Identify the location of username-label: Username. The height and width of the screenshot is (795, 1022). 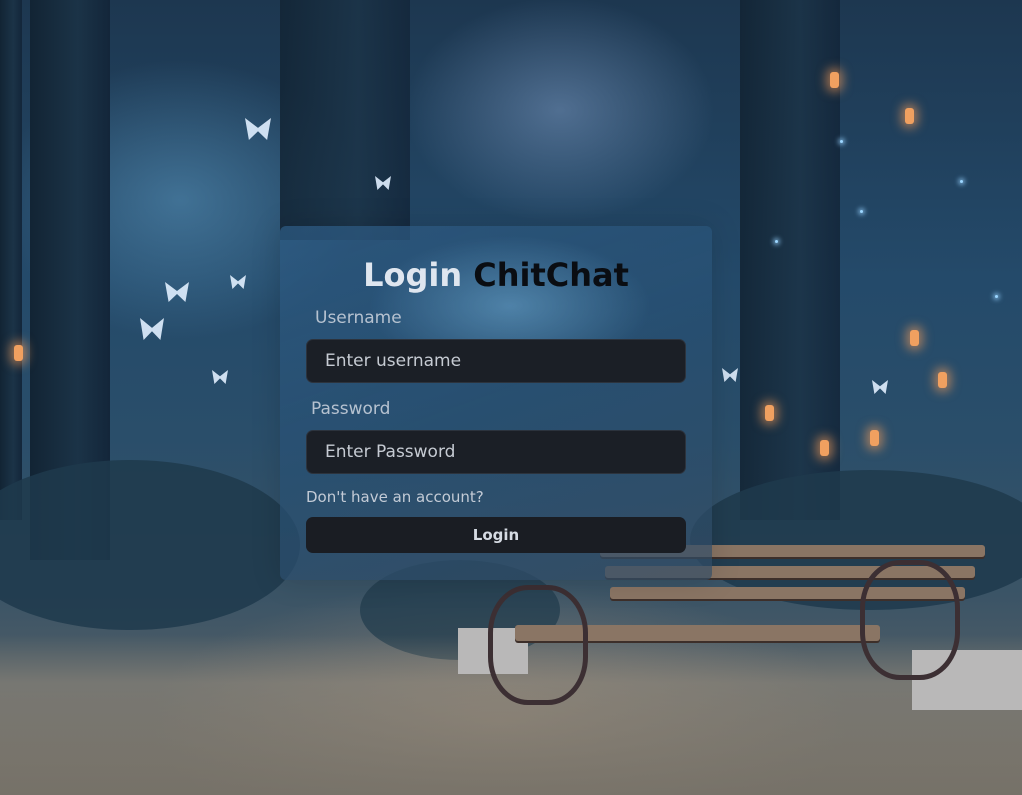
(358, 318).